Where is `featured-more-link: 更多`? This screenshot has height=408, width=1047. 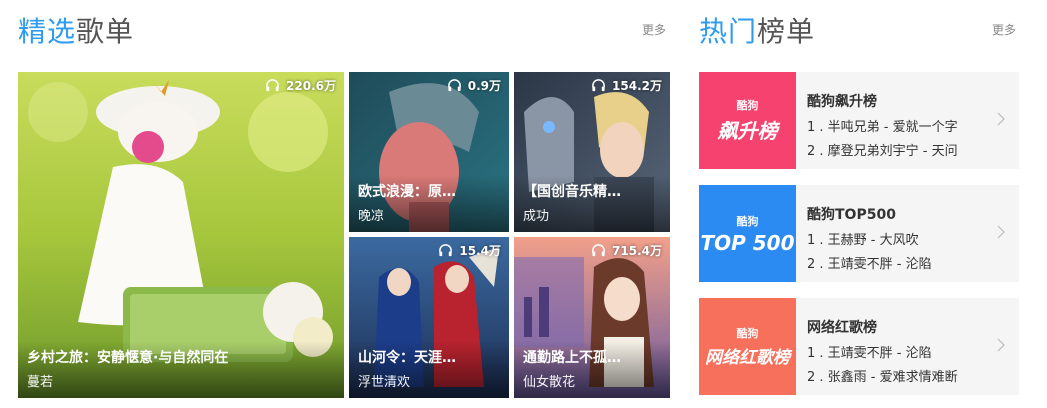
featured-more-link: 更多 is located at coordinates (654, 29).